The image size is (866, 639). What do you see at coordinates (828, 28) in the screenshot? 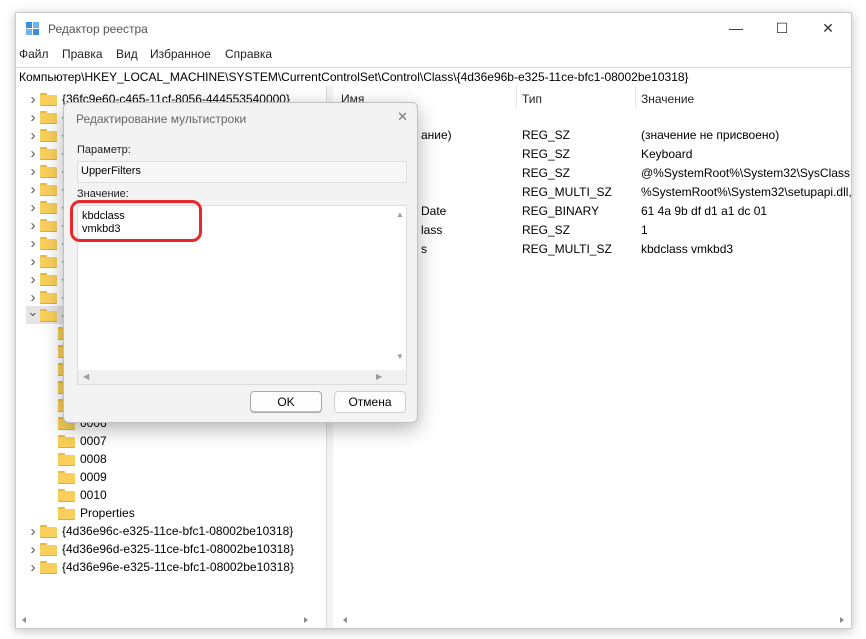
I see `close-button: ✕` at bounding box center [828, 28].